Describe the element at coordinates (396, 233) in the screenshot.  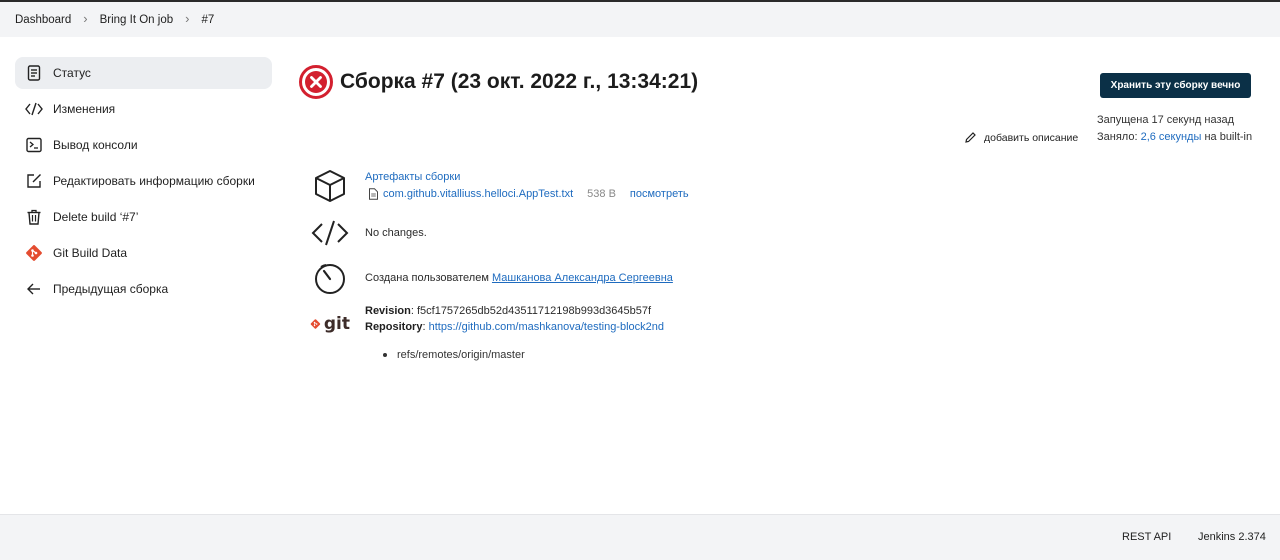
I see `no-changes-text: No changes.` at that location.